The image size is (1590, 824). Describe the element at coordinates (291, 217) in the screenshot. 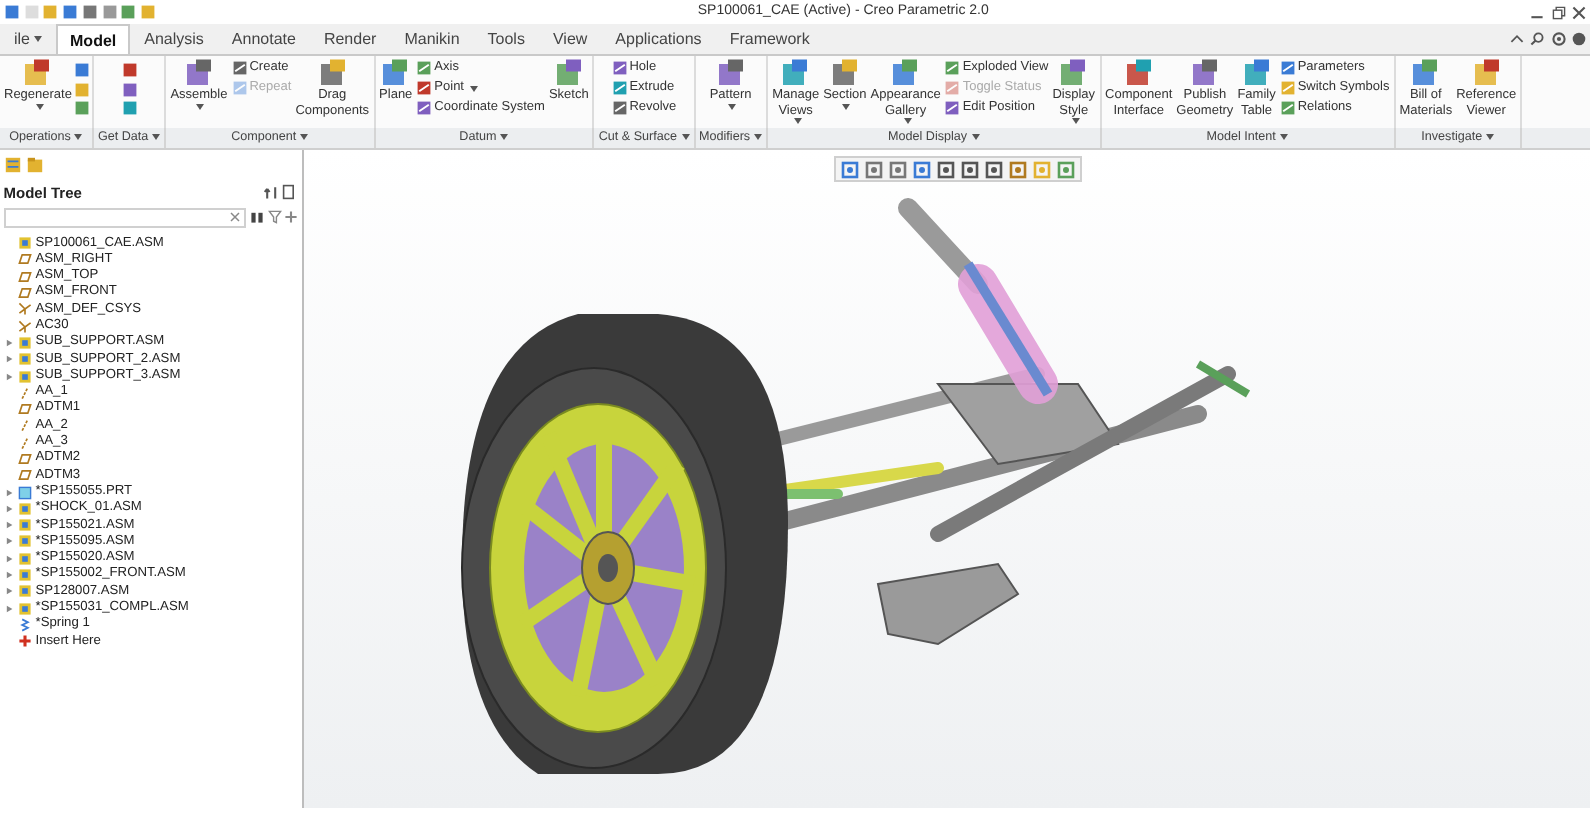

I see `add-icon` at that location.